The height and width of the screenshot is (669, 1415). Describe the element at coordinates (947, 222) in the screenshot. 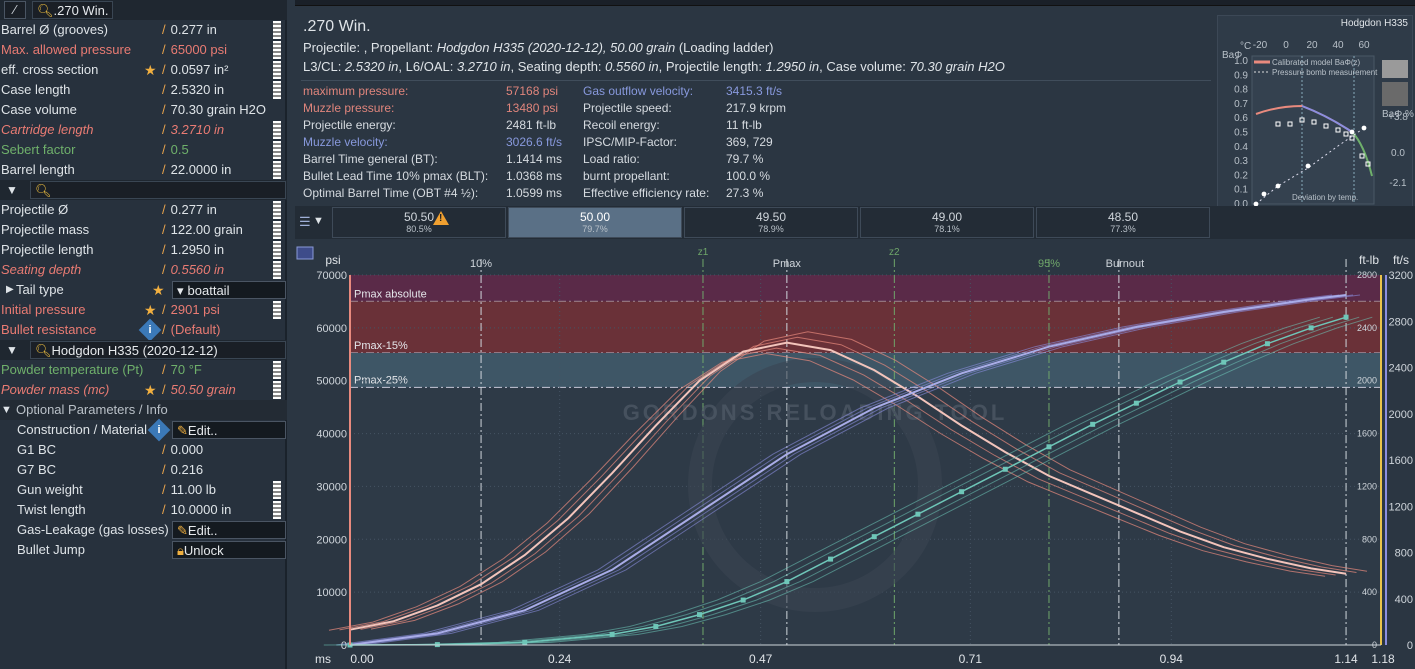

I see `ladder-step: 49.00 78.1%` at that location.